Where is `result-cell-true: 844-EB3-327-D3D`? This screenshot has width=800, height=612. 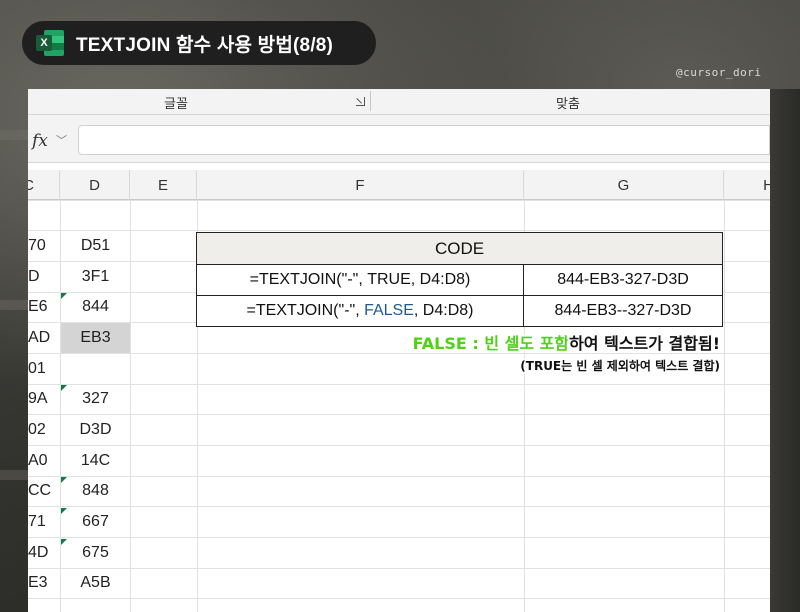
result-cell-true: 844-EB3-327-D3D is located at coordinates (623, 280).